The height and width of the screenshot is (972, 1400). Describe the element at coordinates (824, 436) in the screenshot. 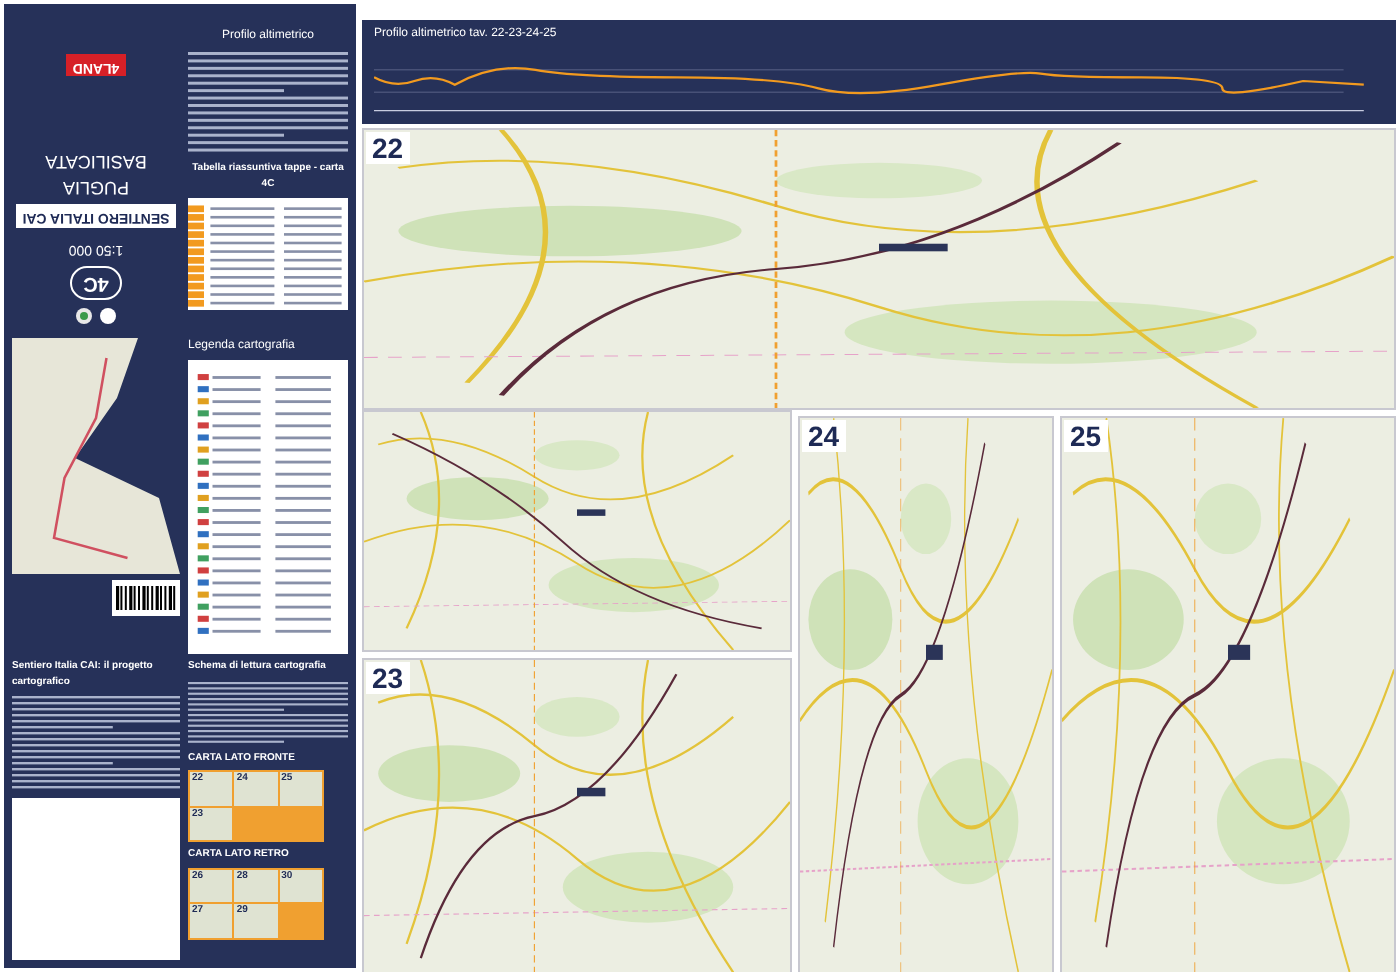

I see `map-number: 24` at that location.